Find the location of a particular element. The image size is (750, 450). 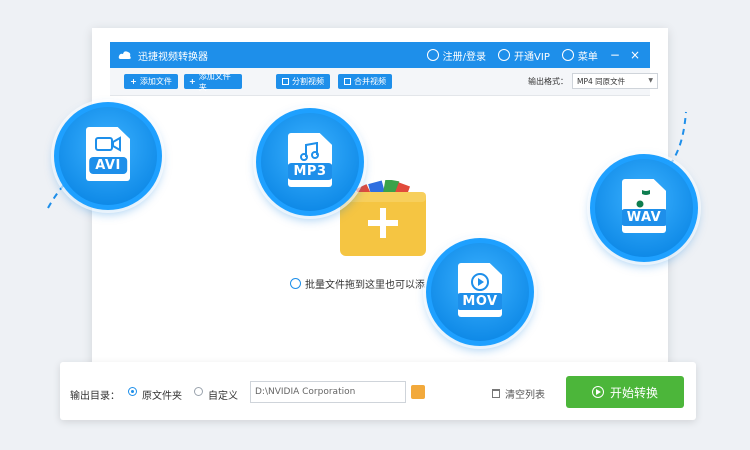

drop-hint-text: 批量文件拖到这里也可以添 is located at coordinates (365, 285).